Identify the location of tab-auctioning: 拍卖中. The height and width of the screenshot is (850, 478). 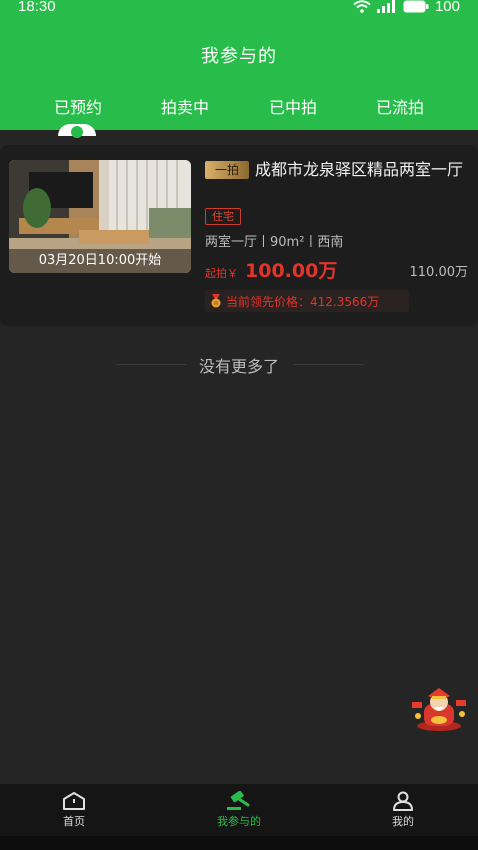
(185, 106).